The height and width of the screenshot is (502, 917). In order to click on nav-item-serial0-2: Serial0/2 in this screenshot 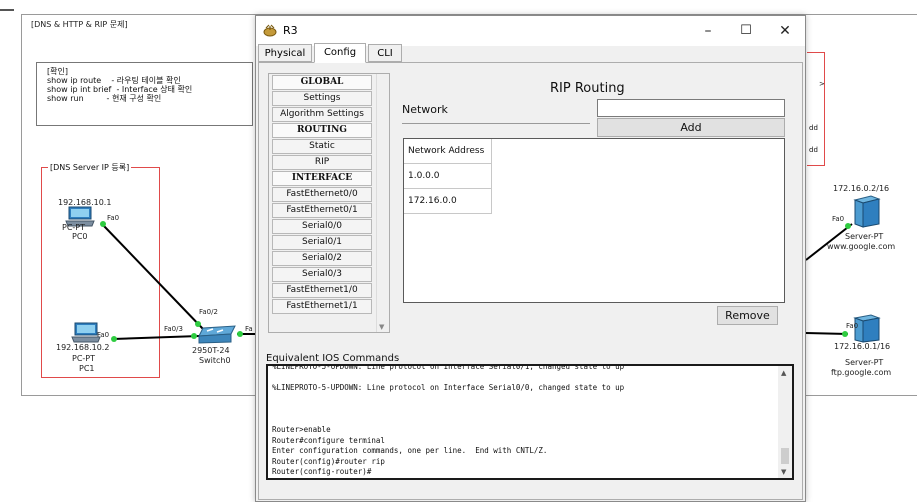, I will do `click(322, 258)`.